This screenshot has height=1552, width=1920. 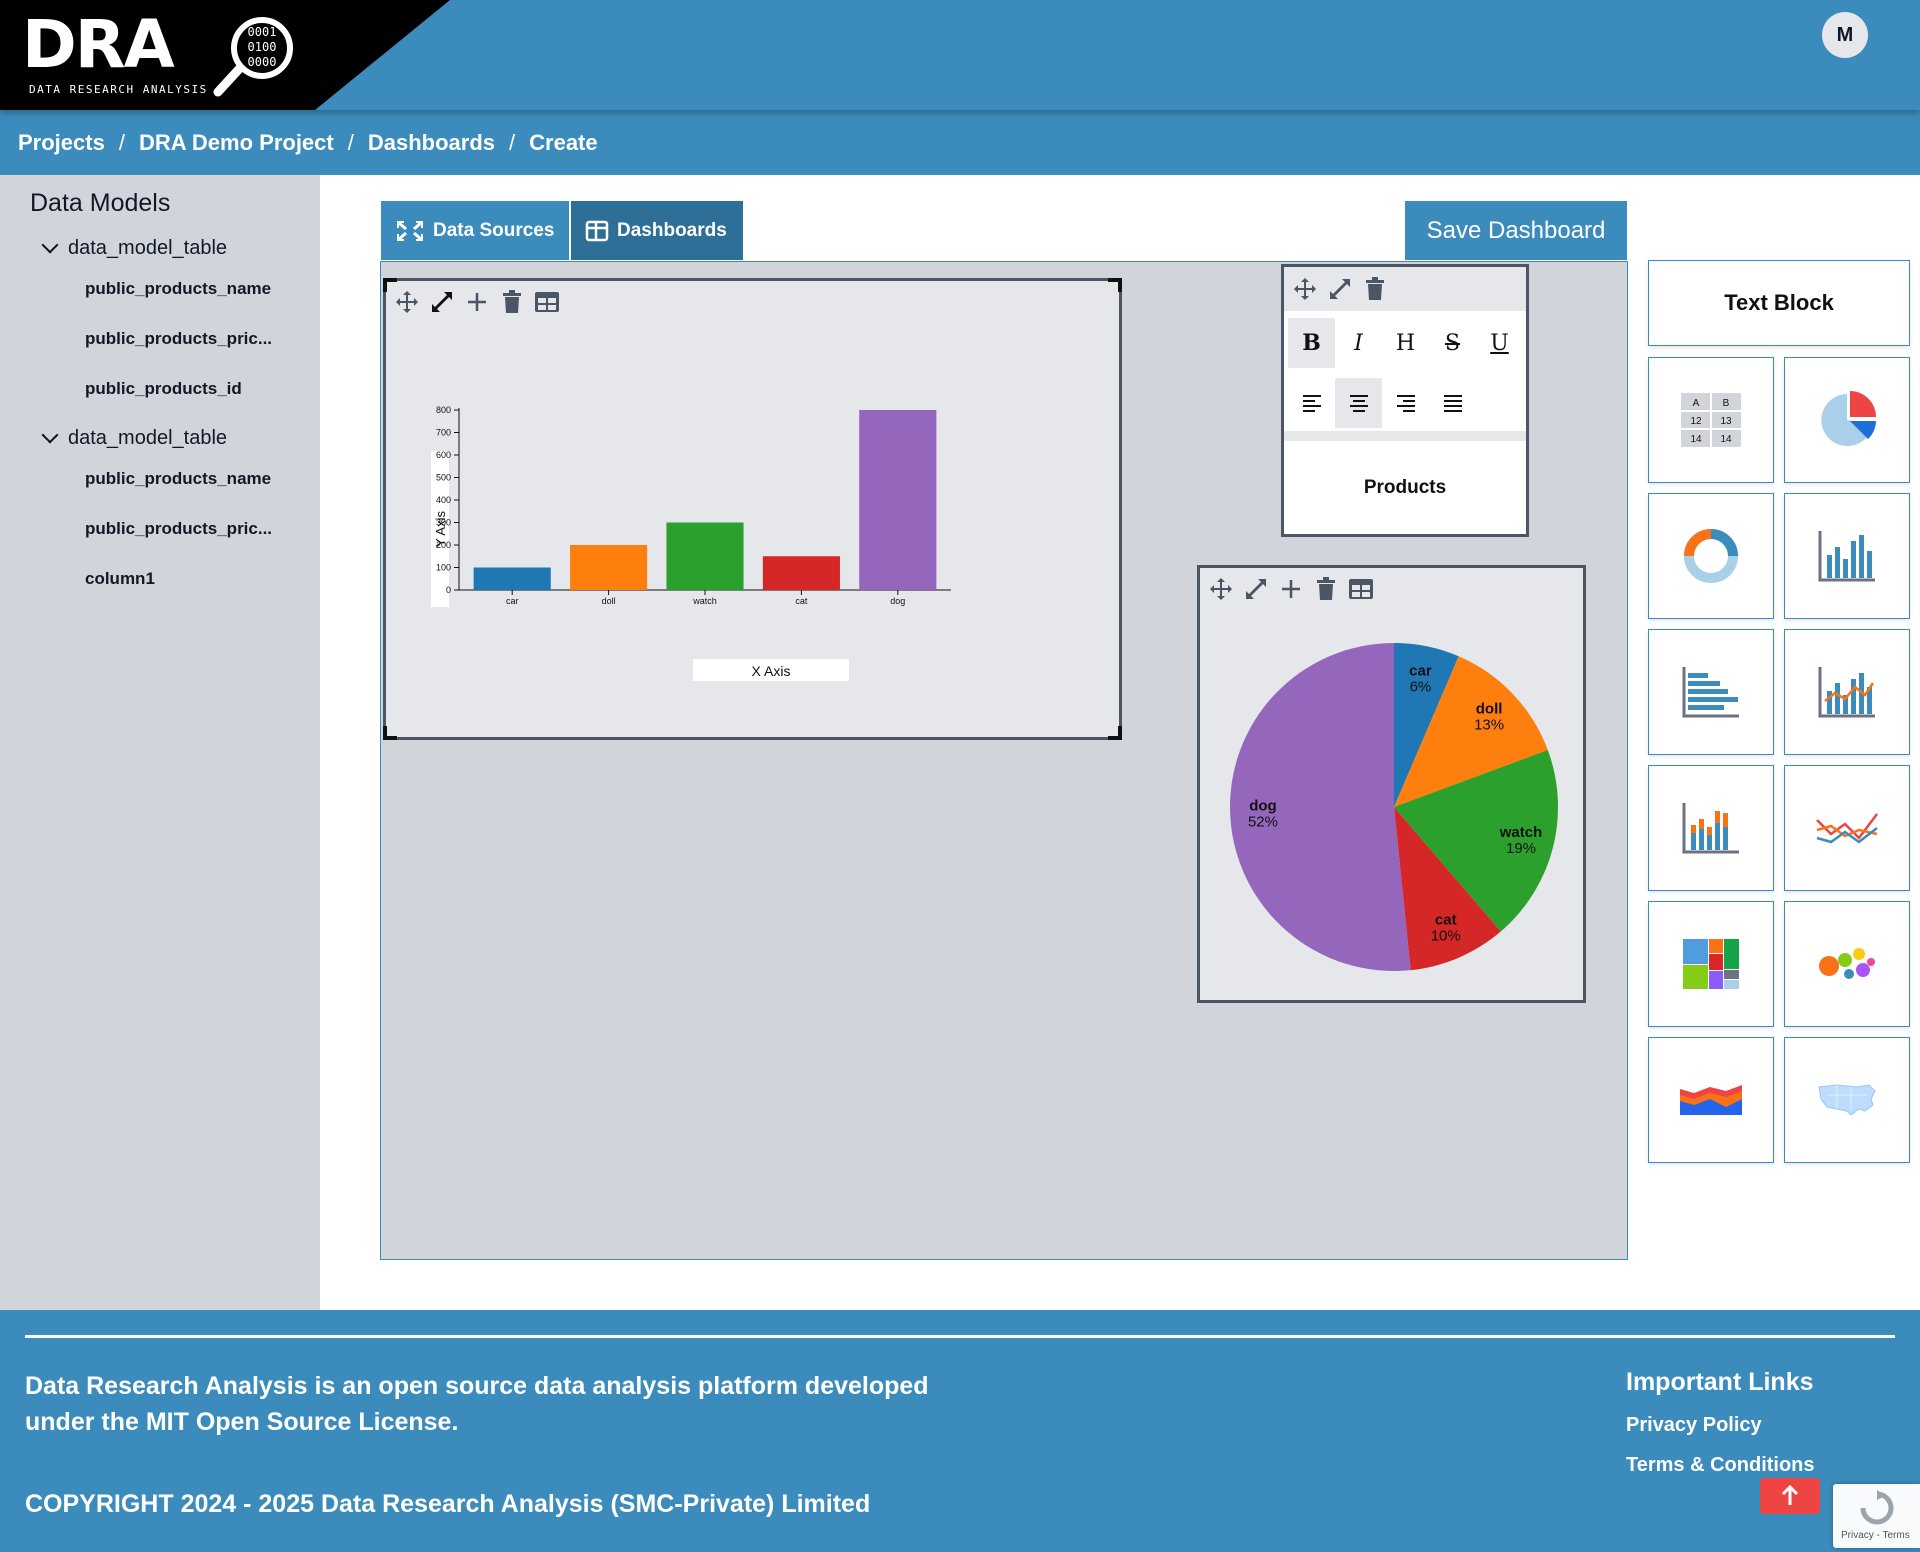 What do you see at coordinates (801, 573) in the screenshot?
I see `bar-cat` at bounding box center [801, 573].